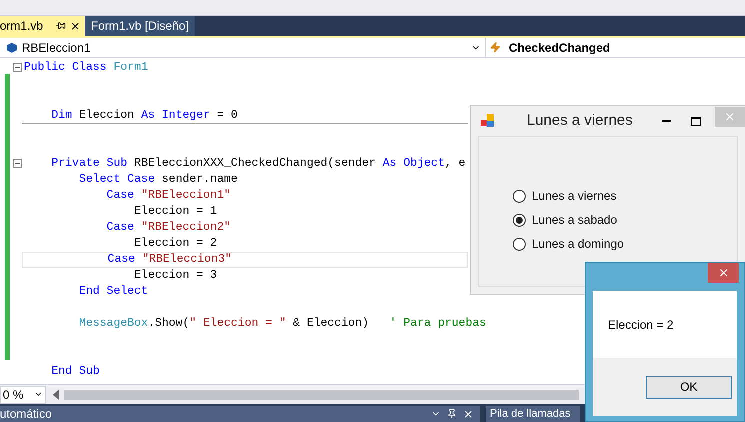 The width and height of the screenshot is (745, 422). Describe the element at coordinates (625, 244) in the screenshot. I see `radio-option: Lunes a domingo` at that location.